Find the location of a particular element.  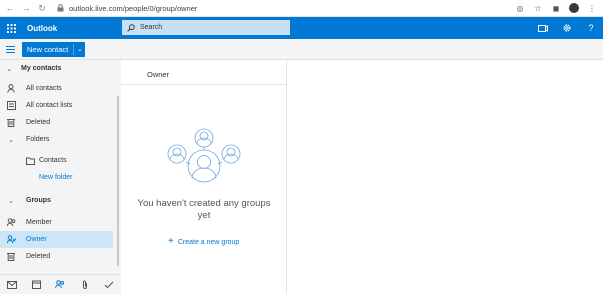

star-icon: ☆ is located at coordinates (538, 8).